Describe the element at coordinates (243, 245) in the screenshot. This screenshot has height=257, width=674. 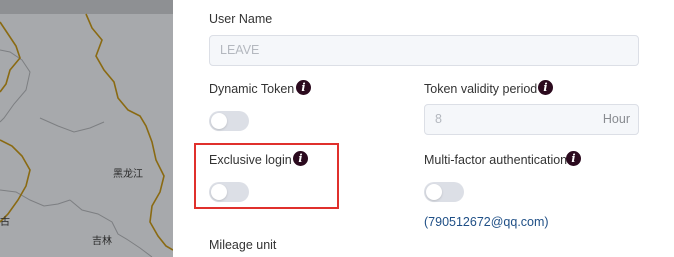
I see `mileage-unit-label: Mileage unit` at that location.